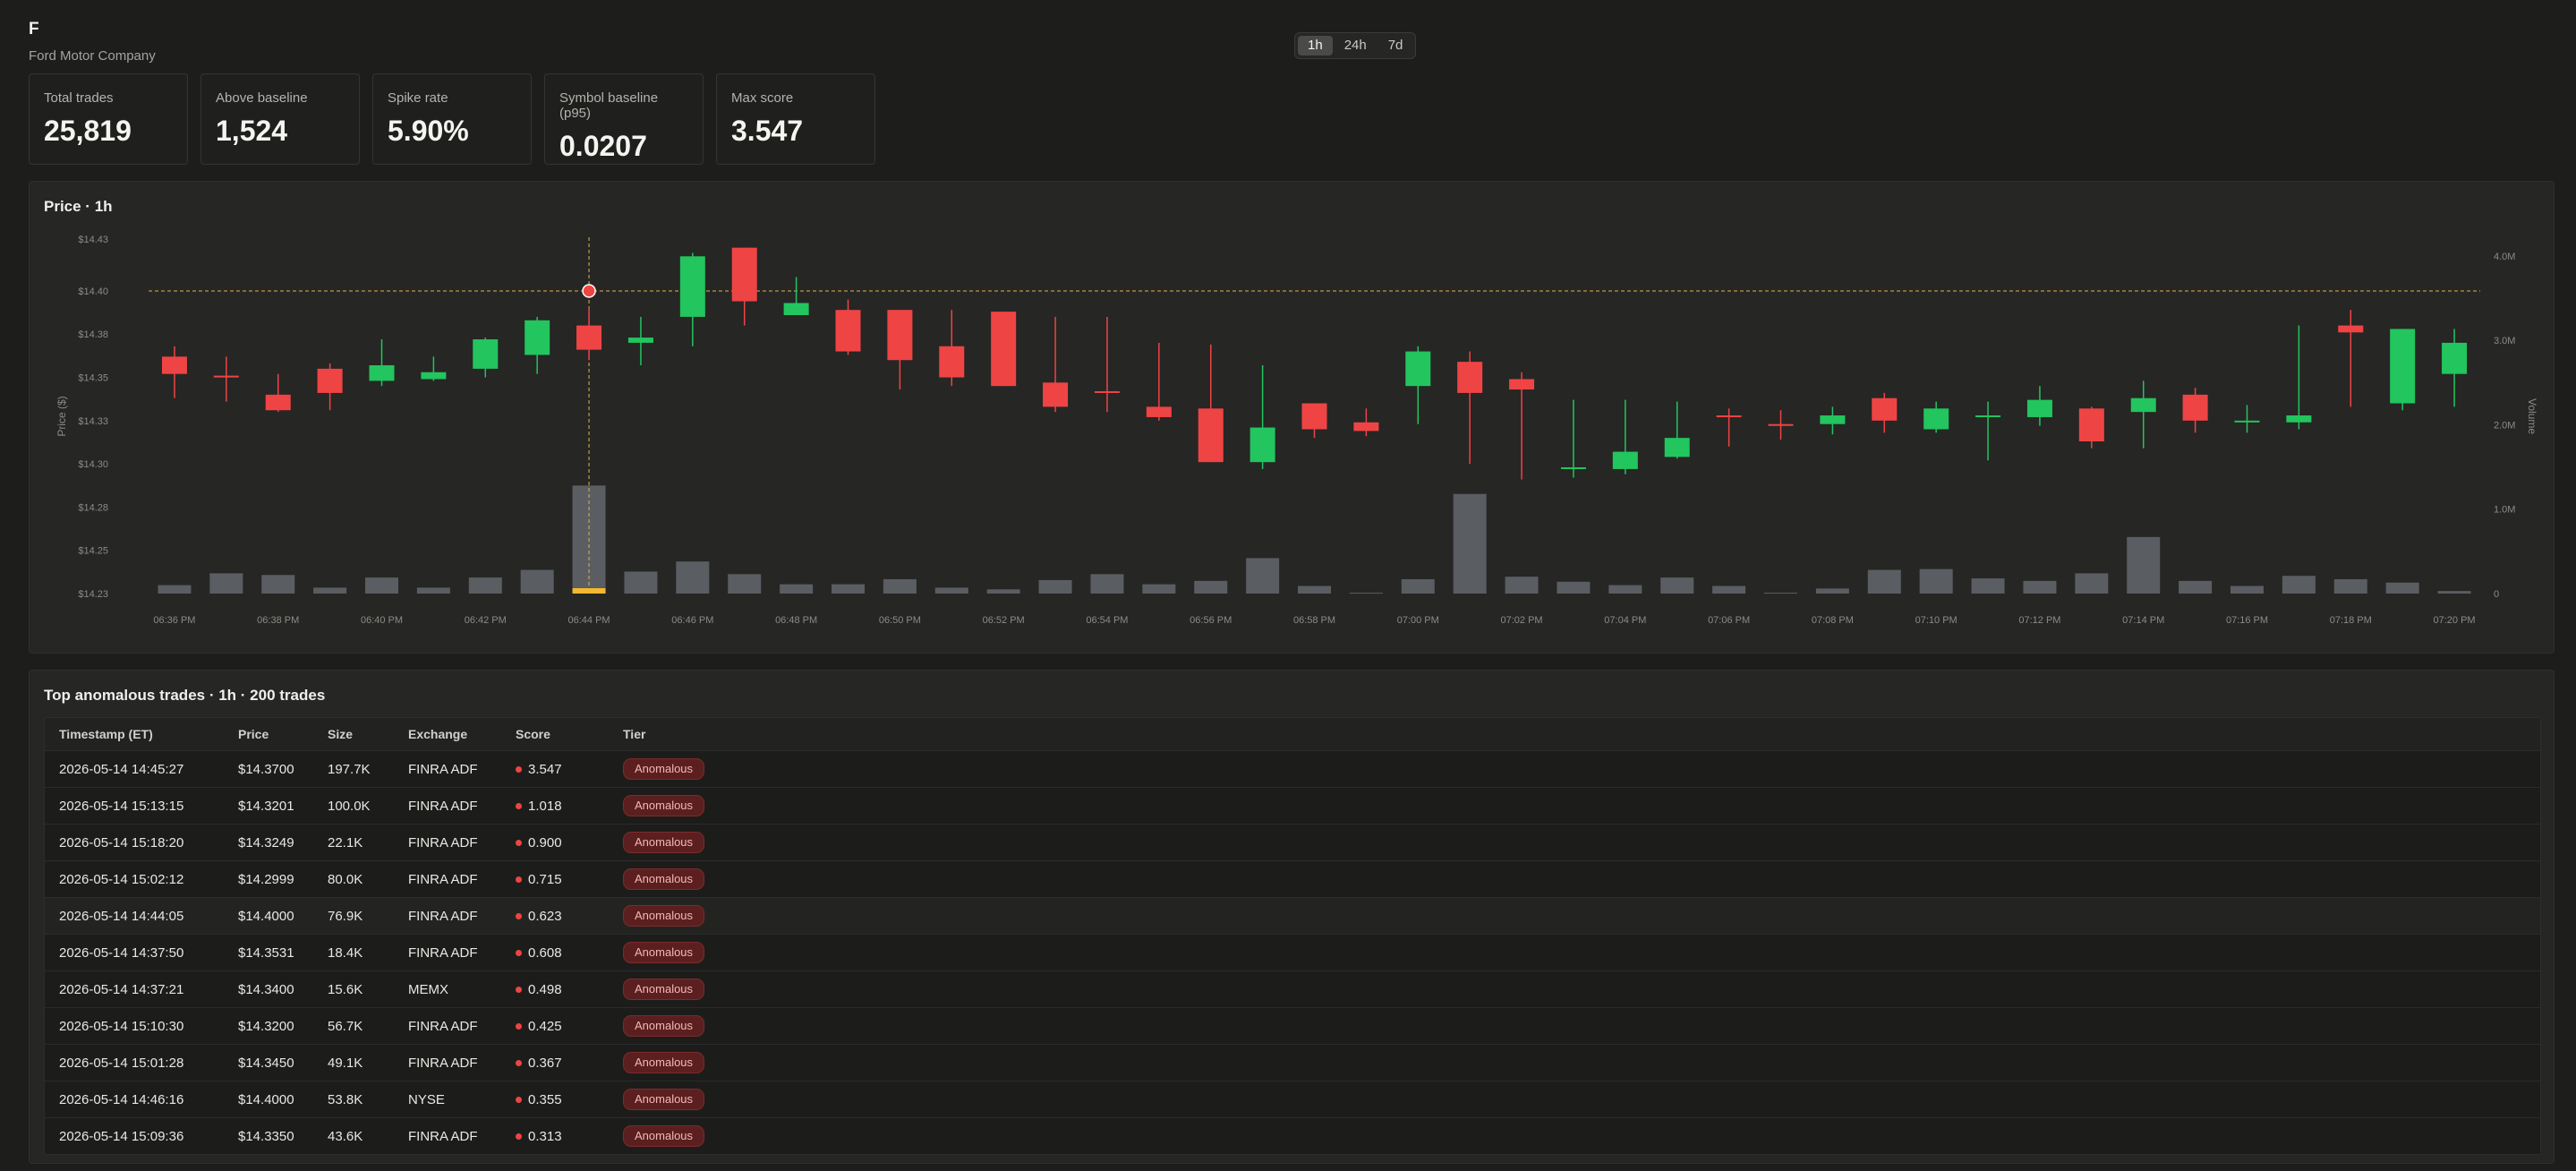 This screenshot has height=1171, width=2576. Describe the element at coordinates (1315, 46) in the screenshot. I see `range-option-1h: 1h` at that location.